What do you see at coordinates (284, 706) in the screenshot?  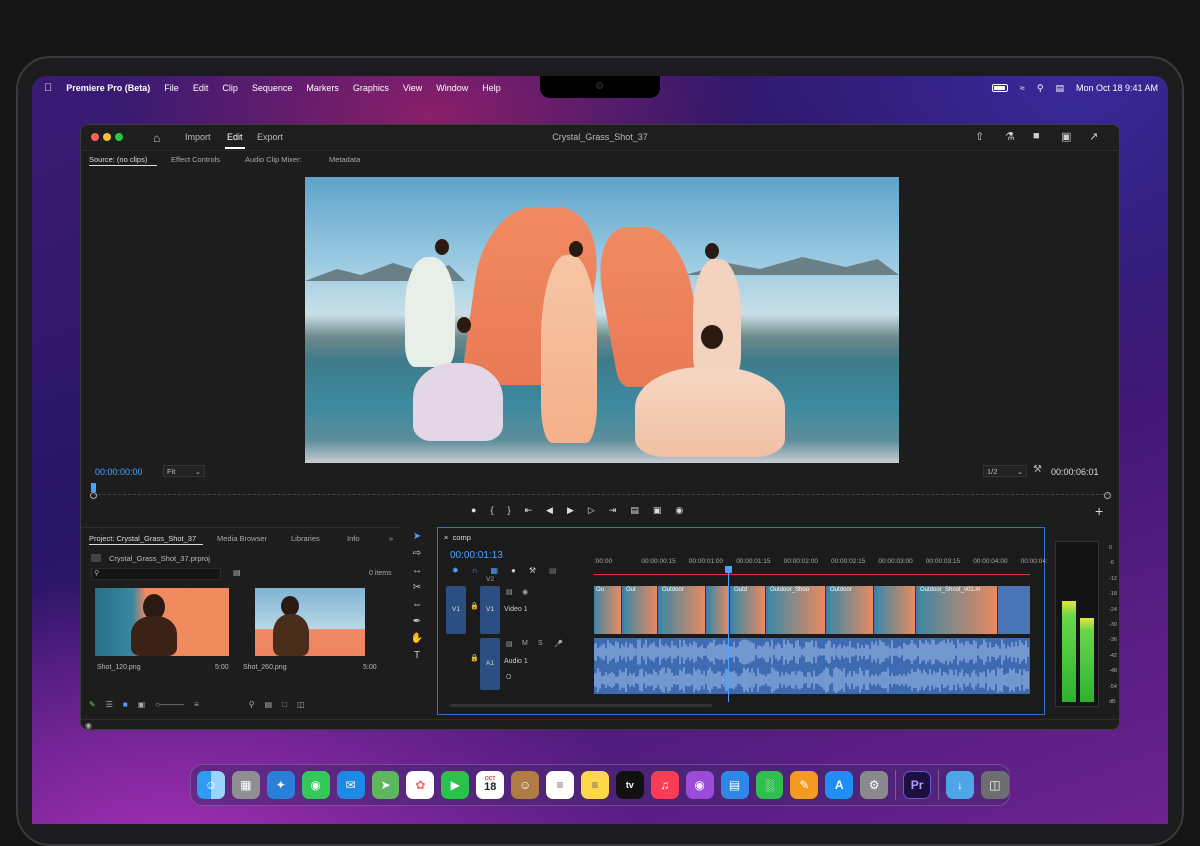 I see `new-item-icon: □` at bounding box center [284, 706].